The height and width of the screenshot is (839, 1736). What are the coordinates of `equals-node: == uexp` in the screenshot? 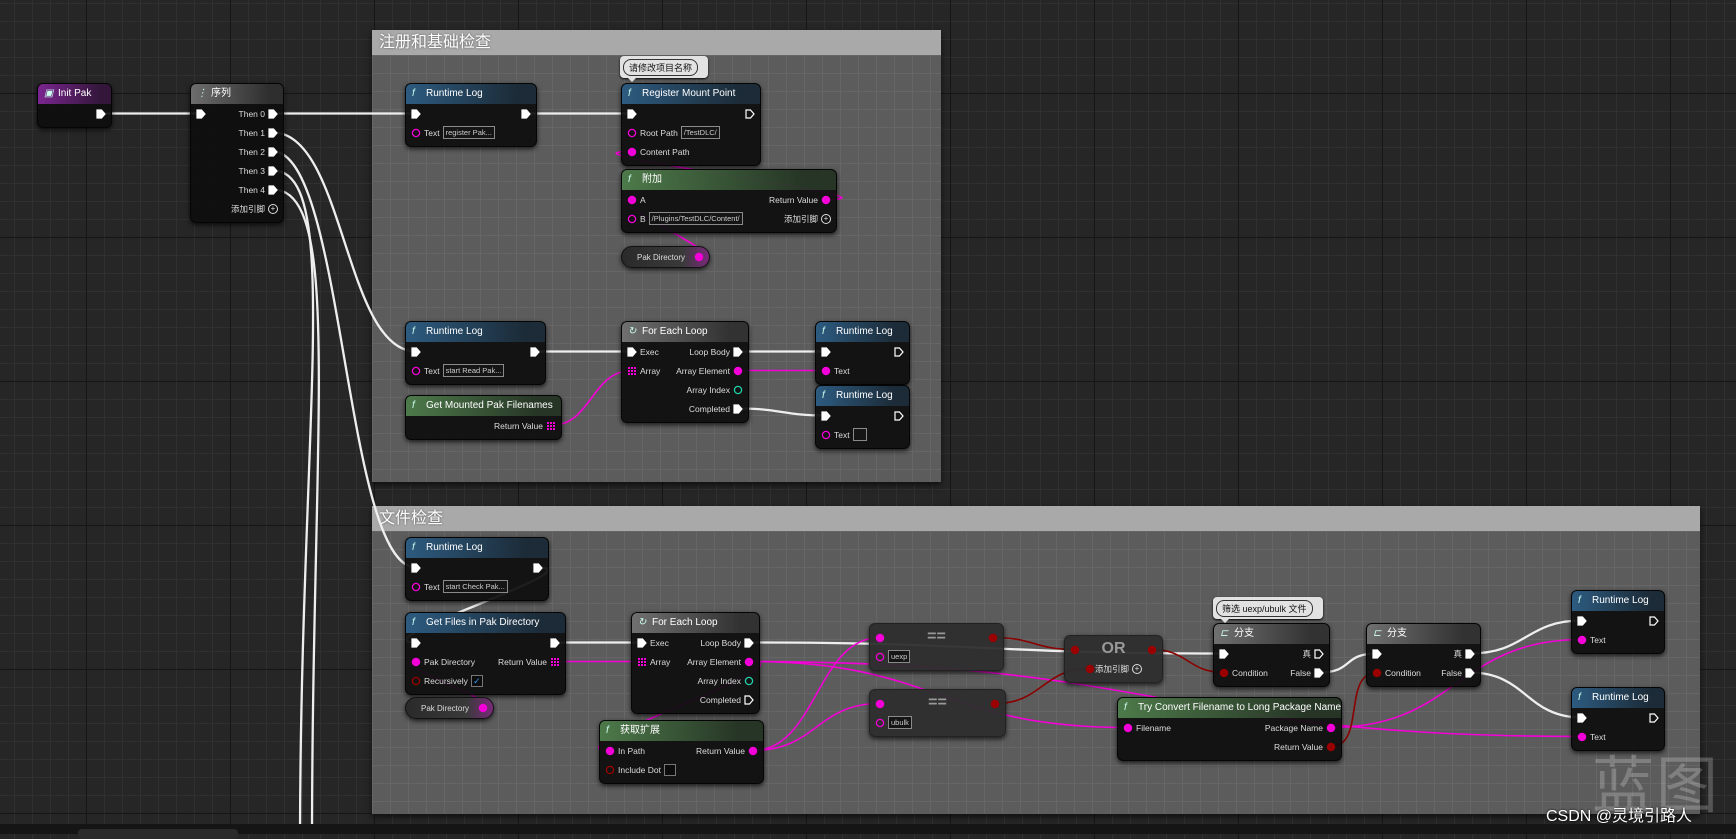 It's located at (936, 647).